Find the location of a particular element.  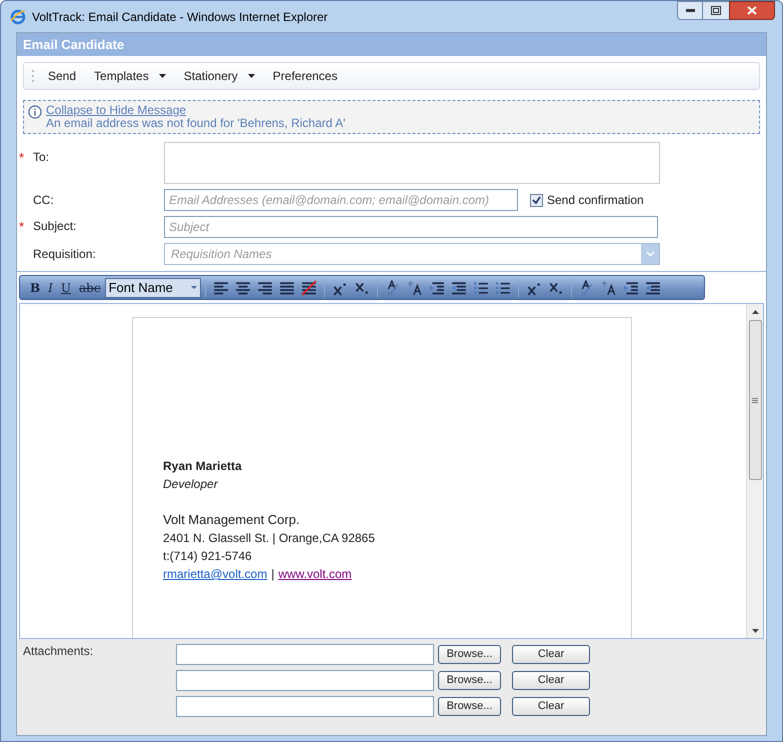

minimize-icon is located at coordinates (690, 10).